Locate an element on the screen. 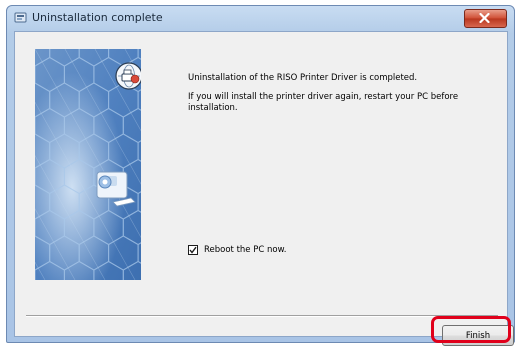  window-title: Uninstallation complete is located at coordinates (97, 17).